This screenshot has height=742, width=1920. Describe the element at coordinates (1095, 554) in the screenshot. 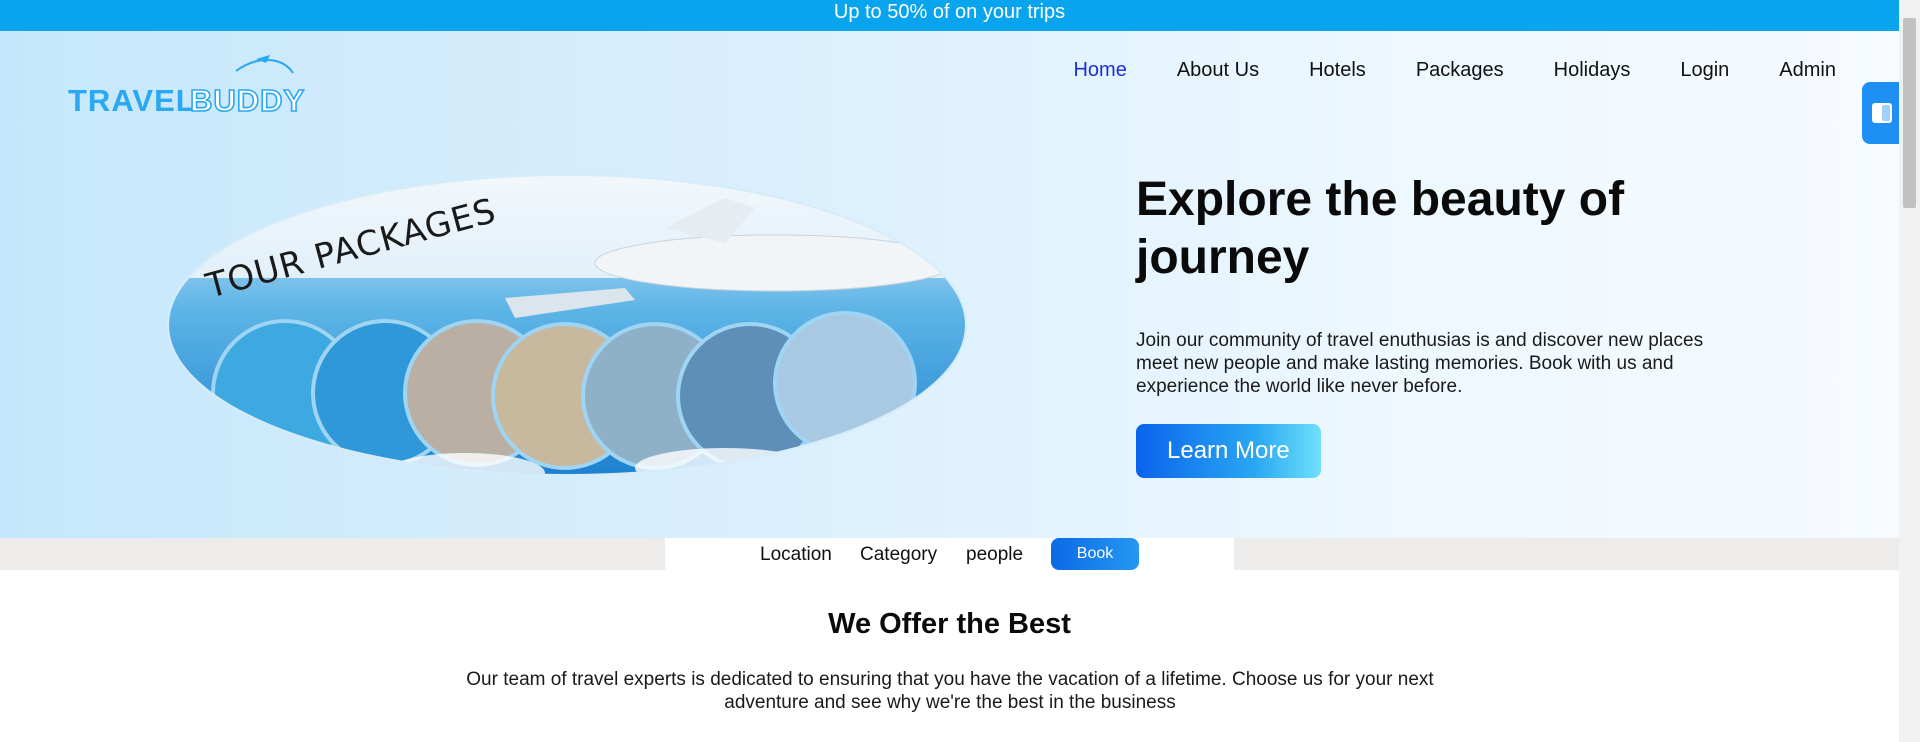

I see `book-button: Book` at that location.